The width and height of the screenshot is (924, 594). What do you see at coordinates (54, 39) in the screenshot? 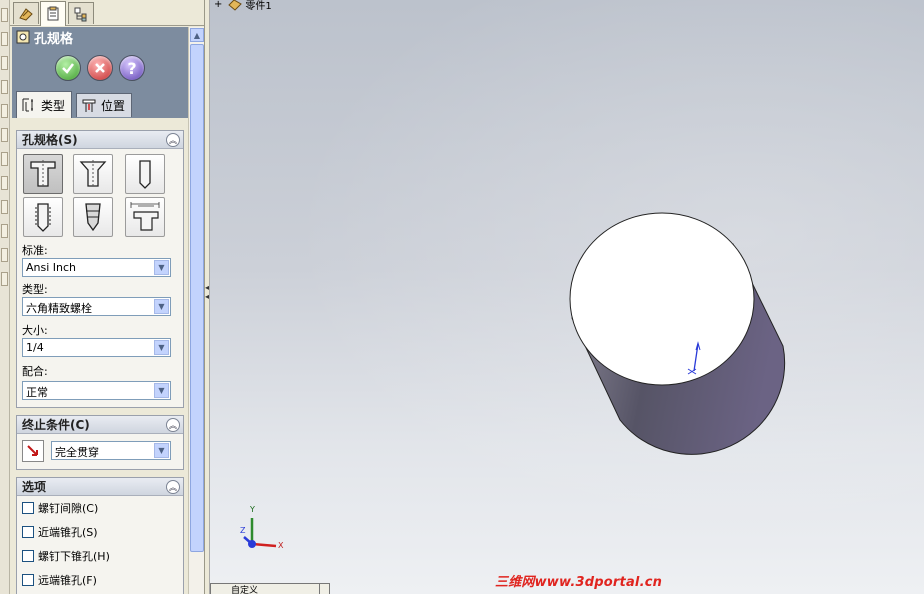
I see `page-title: 孔规格` at bounding box center [54, 39].